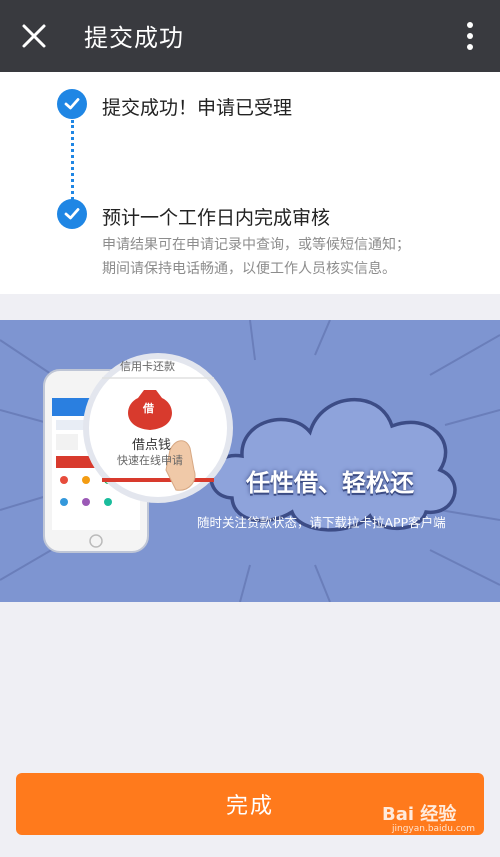 The height and width of the screenshot is (857, 500). I want to click on banner-headline: 任性借、轻松还, so click(330, 483).